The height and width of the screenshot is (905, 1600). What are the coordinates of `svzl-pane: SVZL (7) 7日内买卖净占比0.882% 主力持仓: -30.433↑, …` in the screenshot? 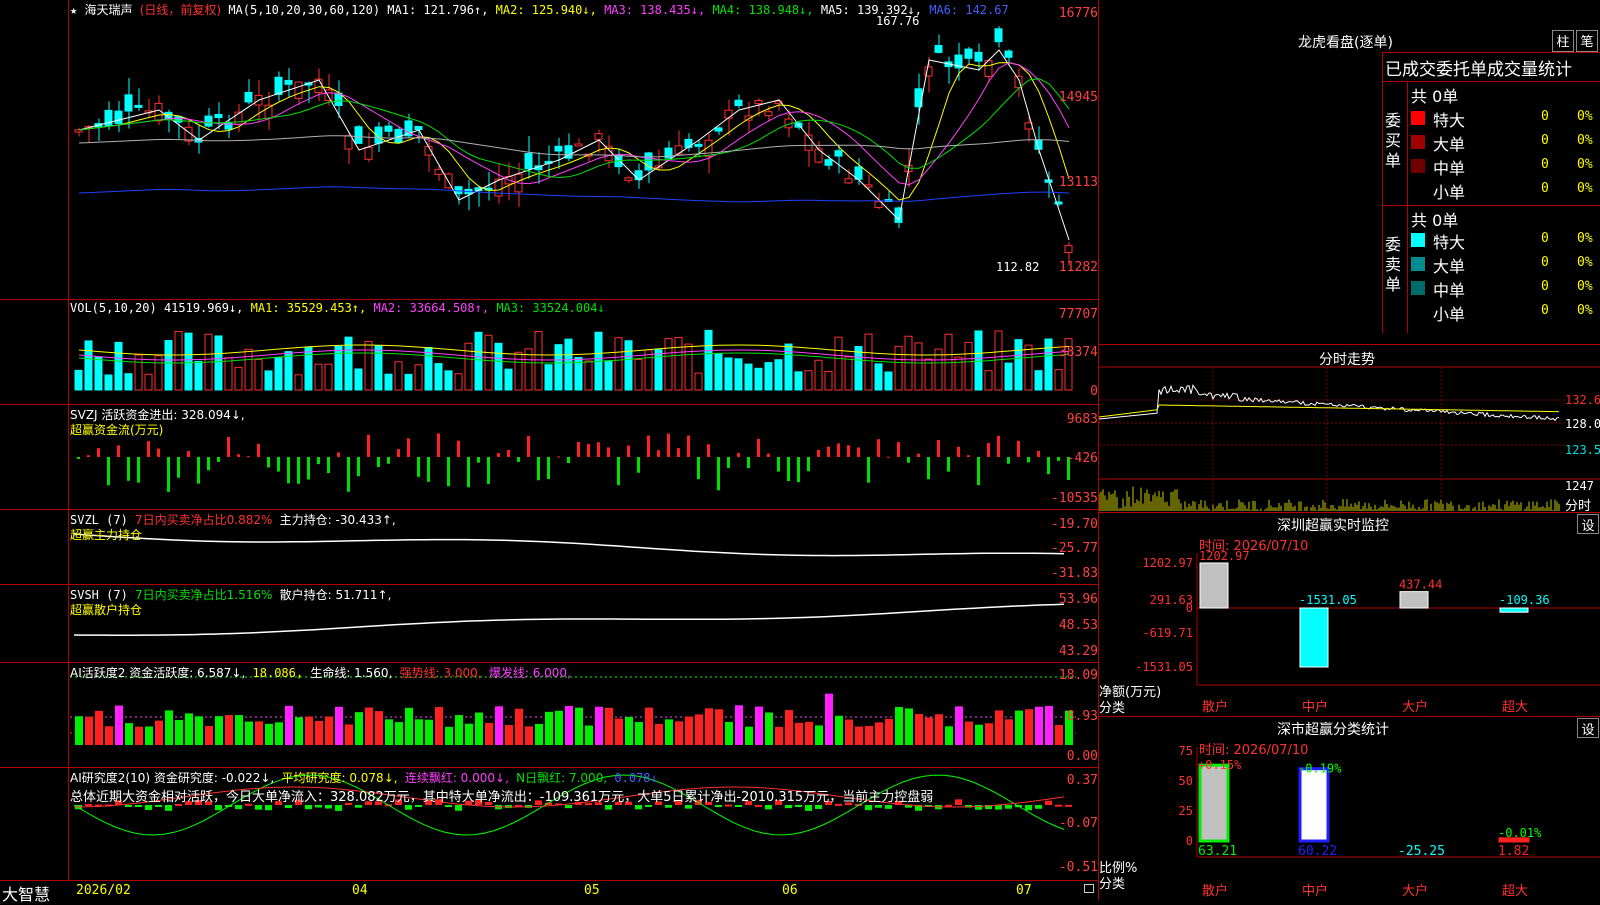 It's located at (549, 547).